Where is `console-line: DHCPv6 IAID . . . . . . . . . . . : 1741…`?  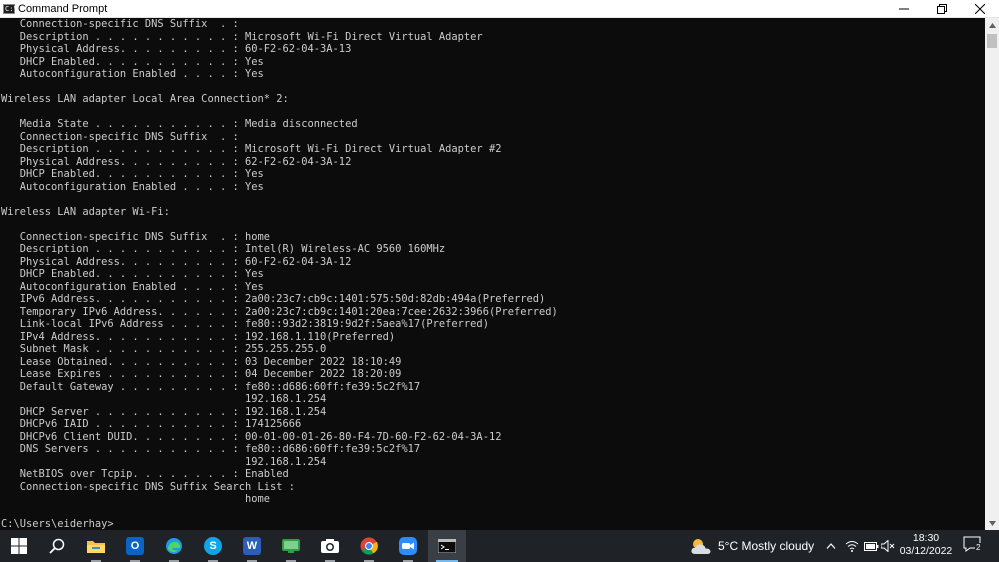 console-line: DHCPv6 IAID . . . . . . . . . . . : 1741… is located at coordinates (151, 424).